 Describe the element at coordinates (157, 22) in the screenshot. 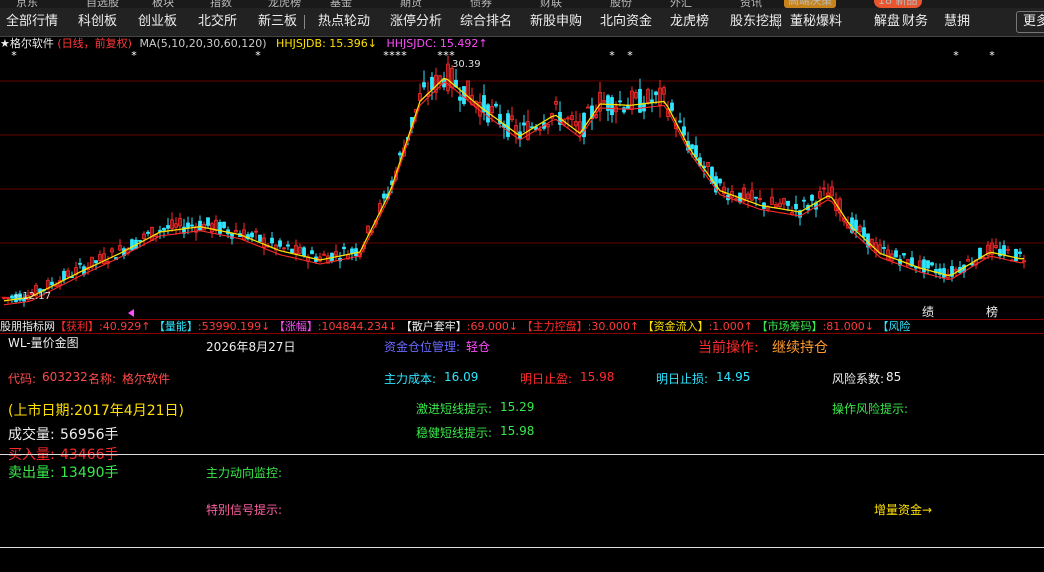

I see `nav-item: 创业板` at that location.